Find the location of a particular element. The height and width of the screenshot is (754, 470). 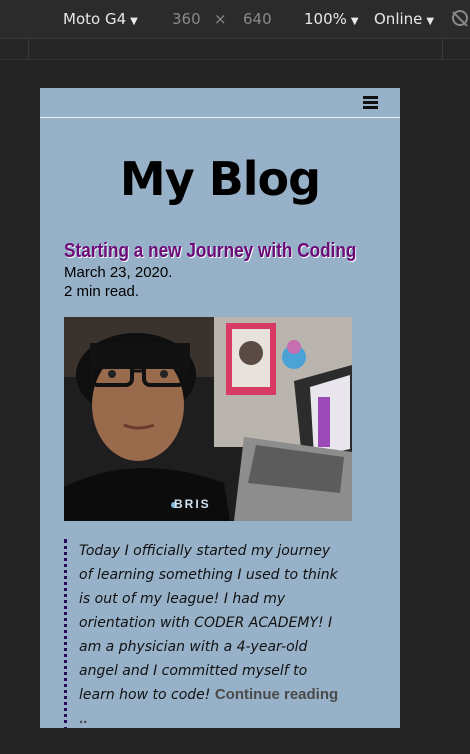

post-title-link: Starting a new Journey with Coding is located at coordinates (210, 251).